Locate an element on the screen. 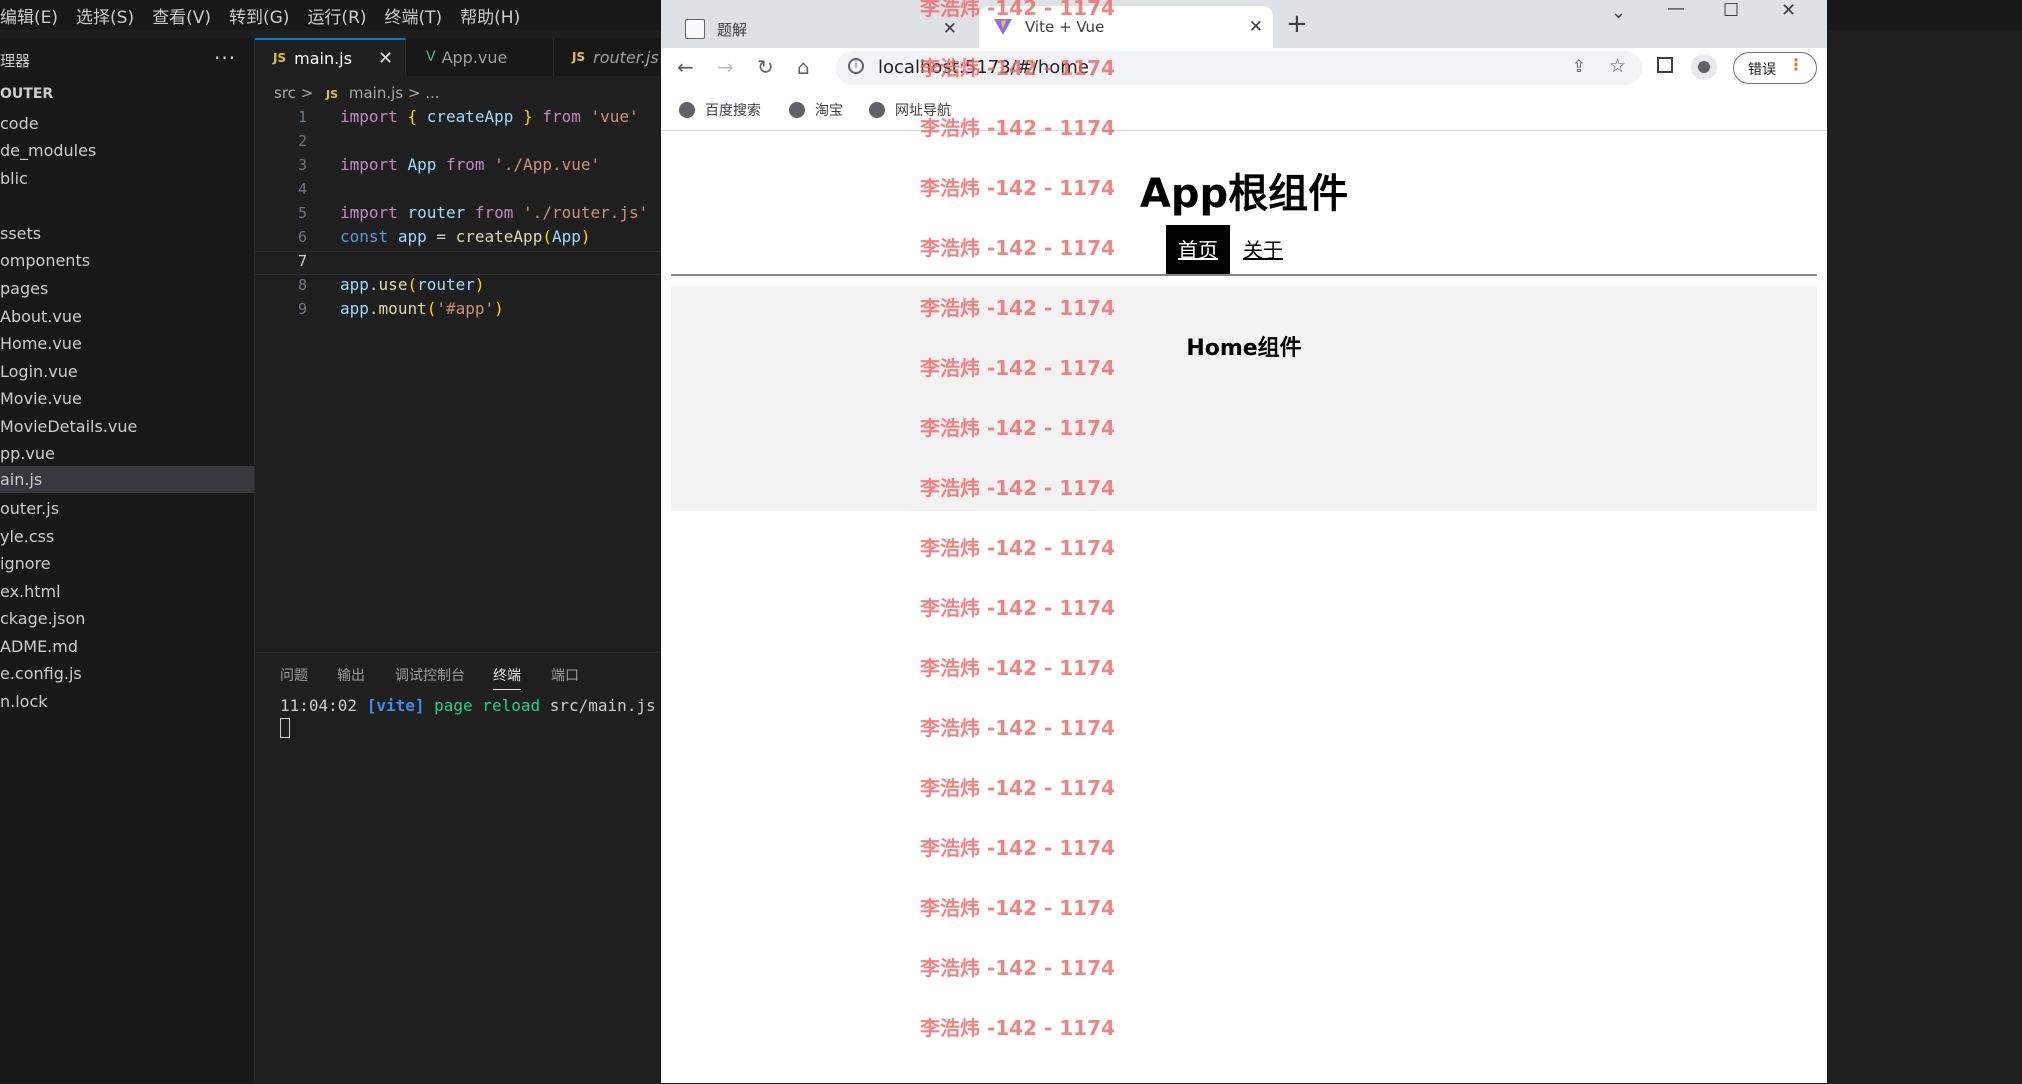  tree-item: Home.vue is located at coordinates (127, 343).